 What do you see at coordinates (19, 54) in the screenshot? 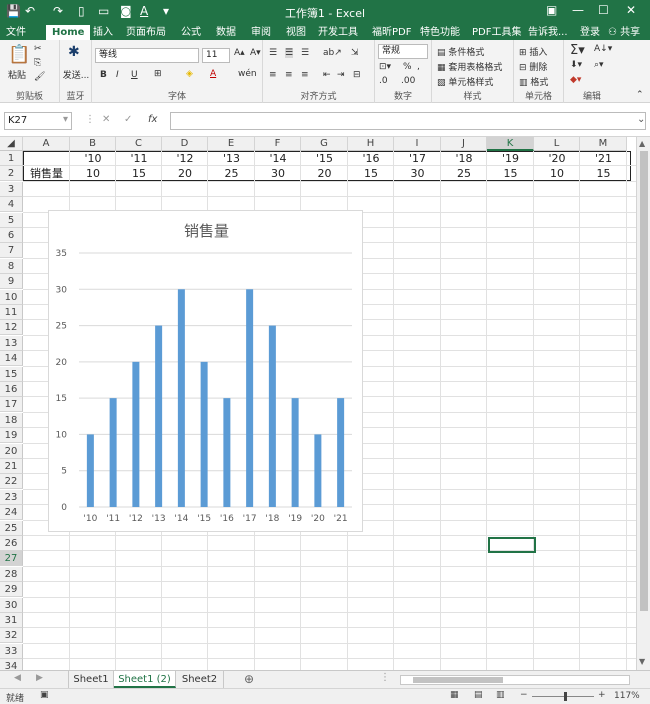
I see `paste-icon: 📋` at bounding box center [19, 54].